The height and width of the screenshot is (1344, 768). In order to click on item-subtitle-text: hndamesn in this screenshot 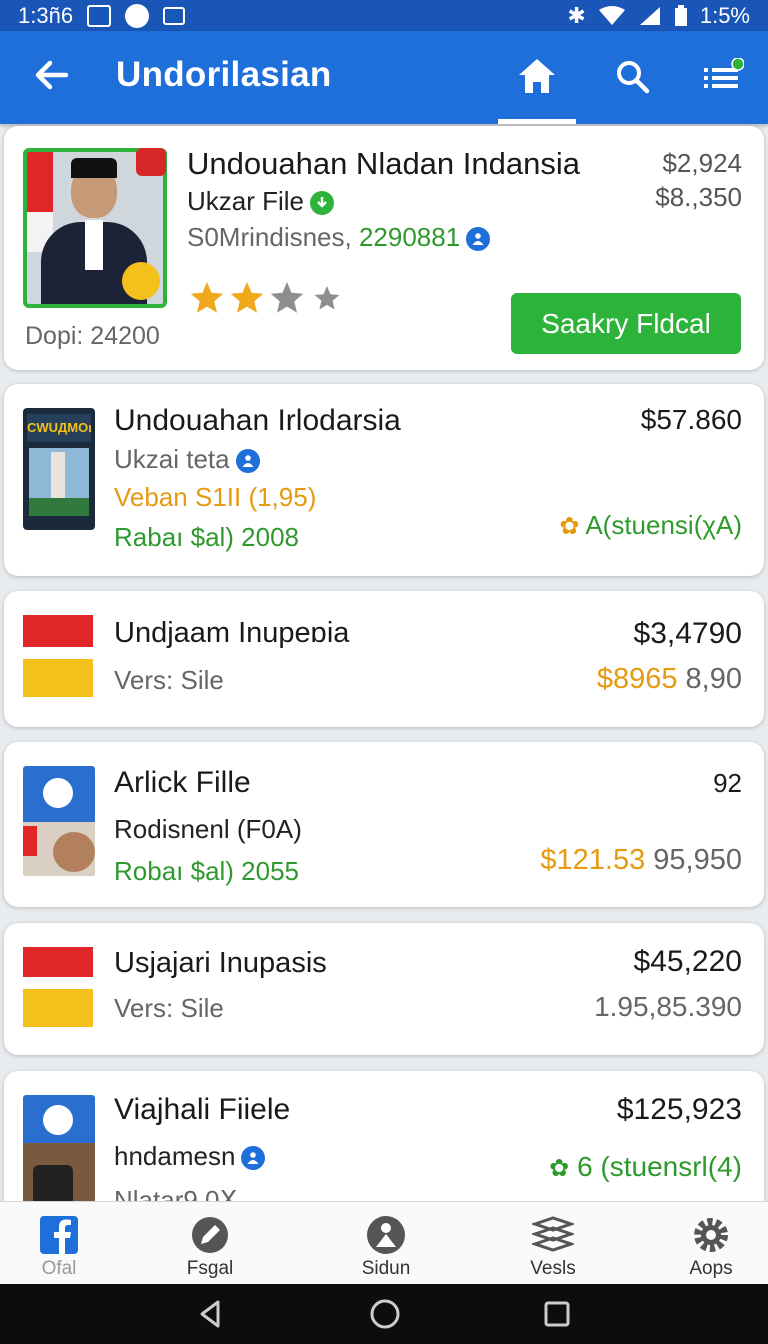, I will do `click(175, 1156)`.